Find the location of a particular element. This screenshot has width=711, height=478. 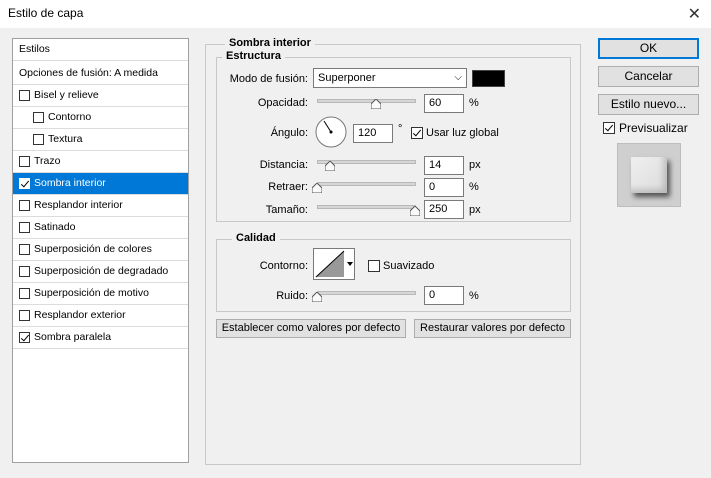

angle-label: Ángulo: is located at coordinates (289, 133).